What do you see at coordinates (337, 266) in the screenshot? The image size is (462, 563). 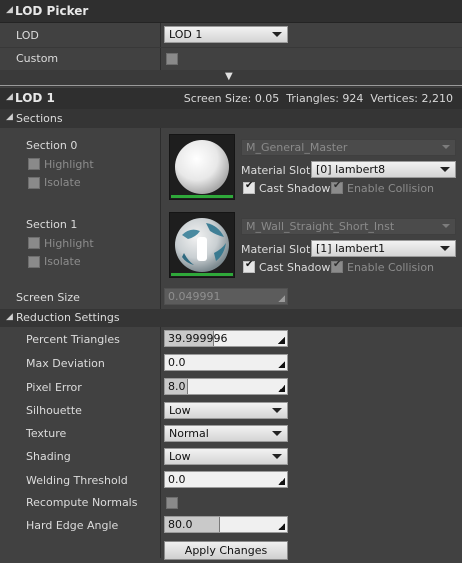 I see `section-1-collision-checkbox` at bounding box center [337, 266].